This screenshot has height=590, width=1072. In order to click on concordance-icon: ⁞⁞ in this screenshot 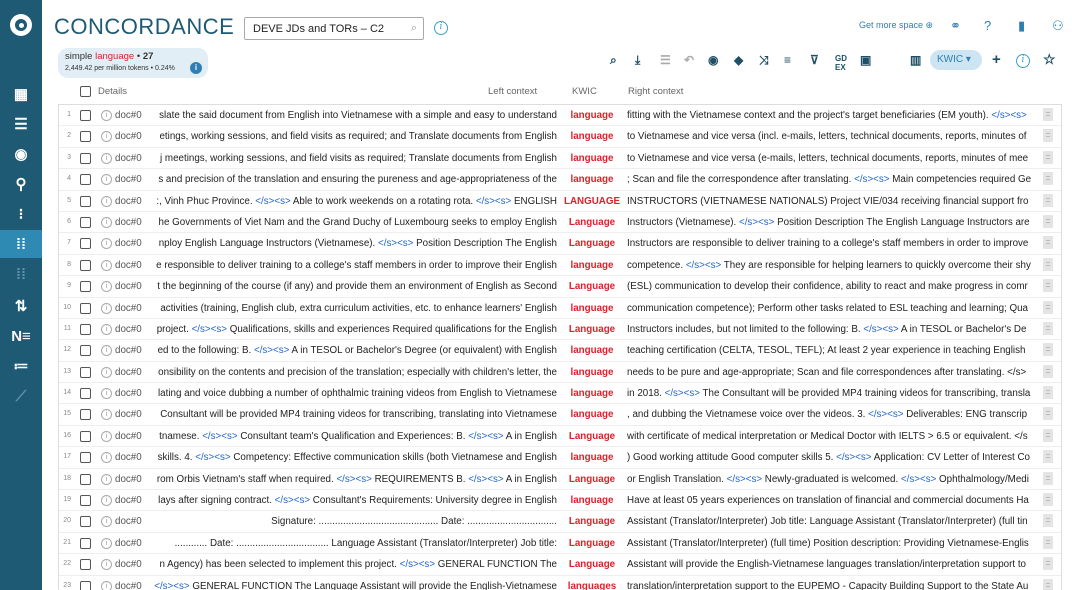, I will do `click(21, 244)`.